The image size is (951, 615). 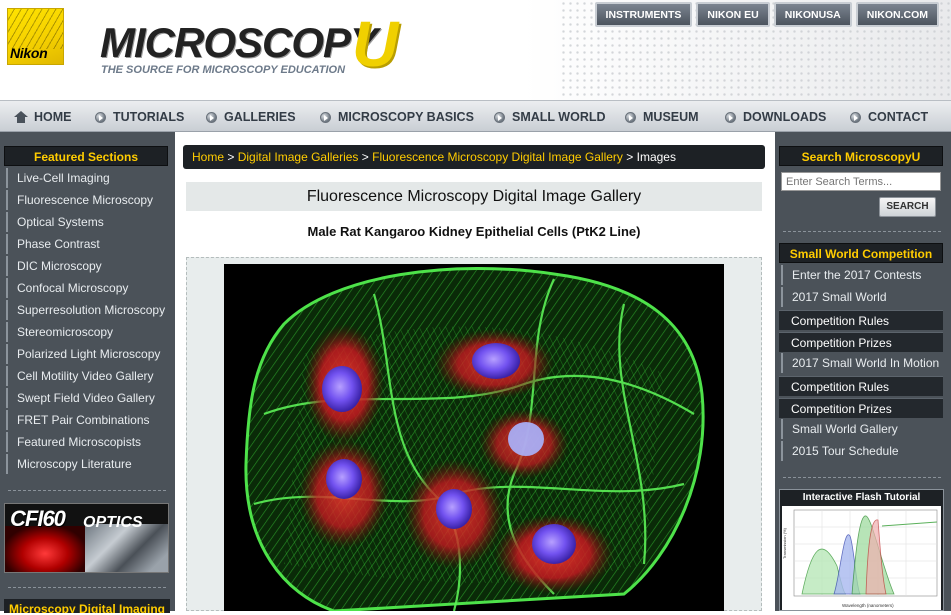 I want to click on search-title: Search MicroscopyU, so click(x=861, y=156).